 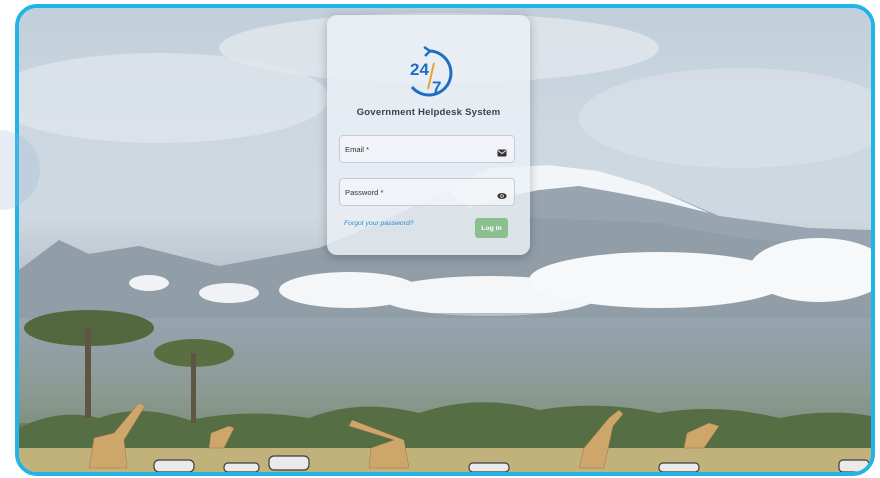 What do you see at coordinates (419, 69) in the screenshot?
I see `logo-text-24: 24` at bounding box center [419, 69].